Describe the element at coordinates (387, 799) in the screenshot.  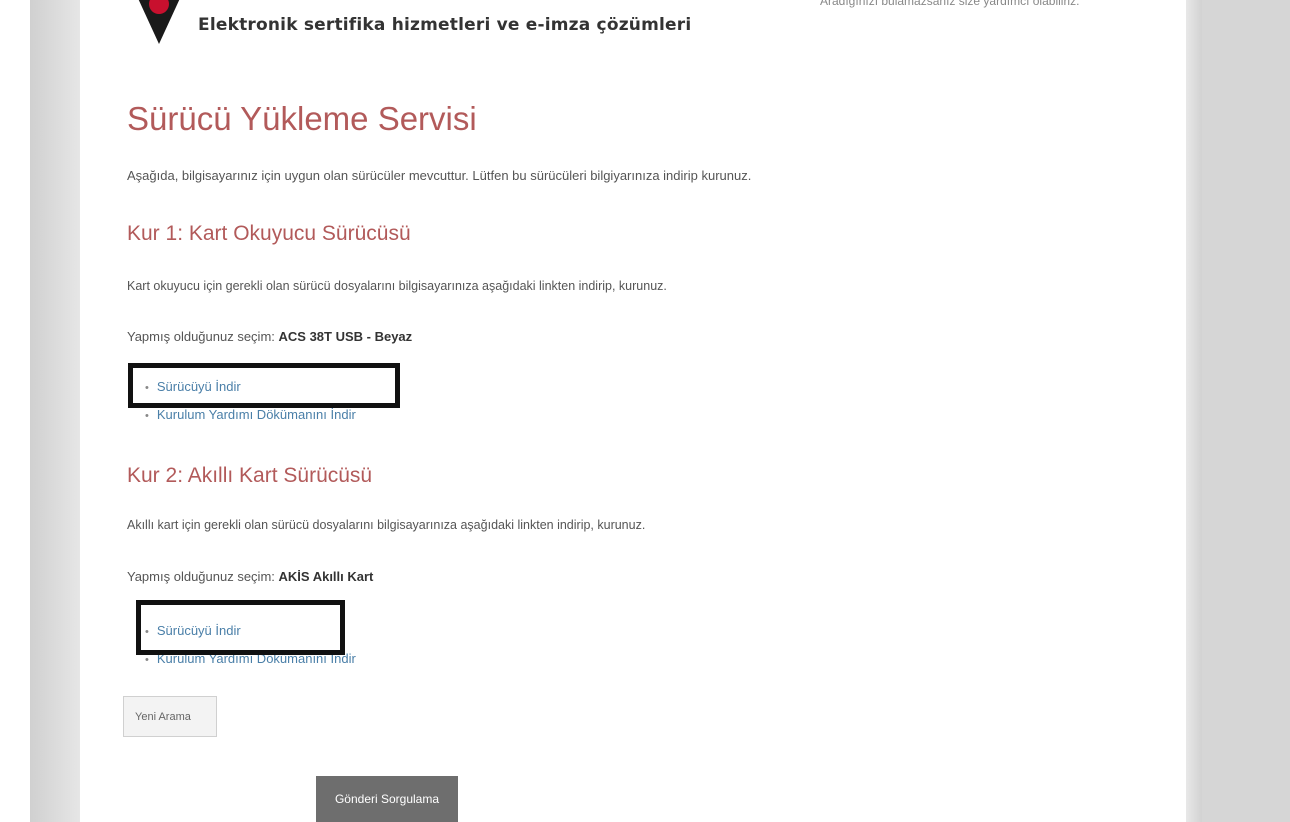
I see `send-query-button: Gönderi Sorgulama` at that location.